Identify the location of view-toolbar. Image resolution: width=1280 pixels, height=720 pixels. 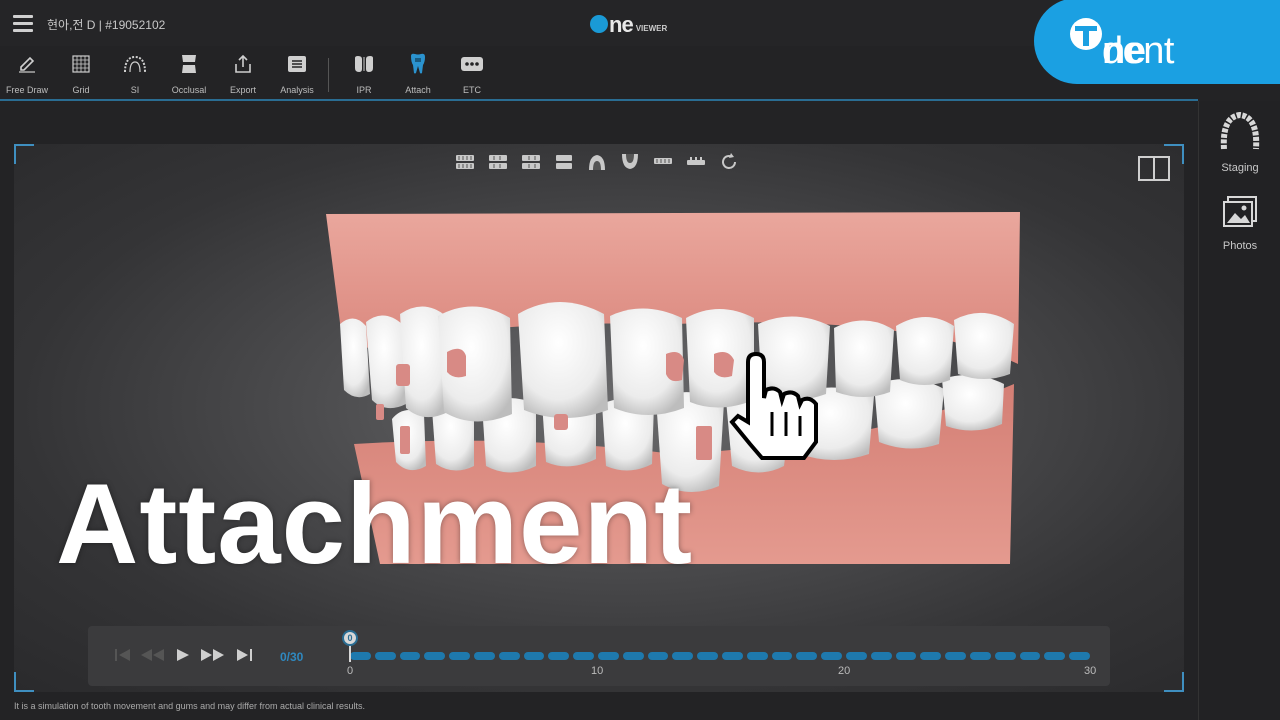
(597, 162).